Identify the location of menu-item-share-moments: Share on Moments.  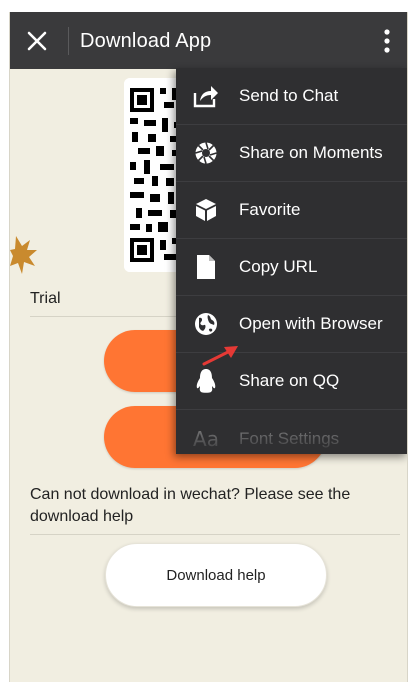
(291, 153).